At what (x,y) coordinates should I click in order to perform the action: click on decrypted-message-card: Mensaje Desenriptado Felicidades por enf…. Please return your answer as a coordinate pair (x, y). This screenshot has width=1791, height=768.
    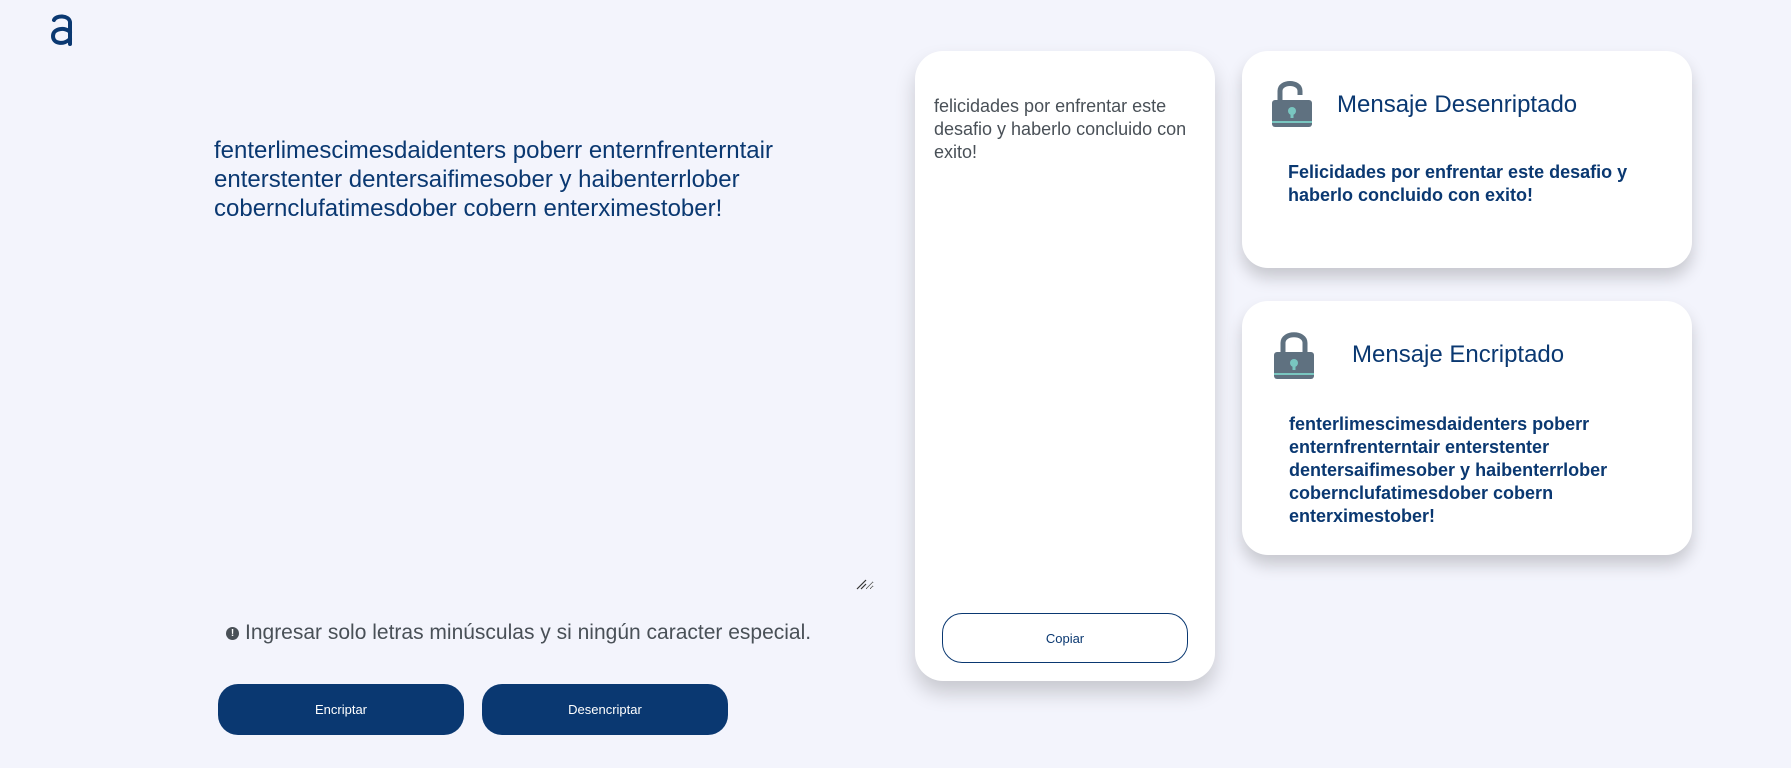
    Looking at the image, I should click on (1467, 159).